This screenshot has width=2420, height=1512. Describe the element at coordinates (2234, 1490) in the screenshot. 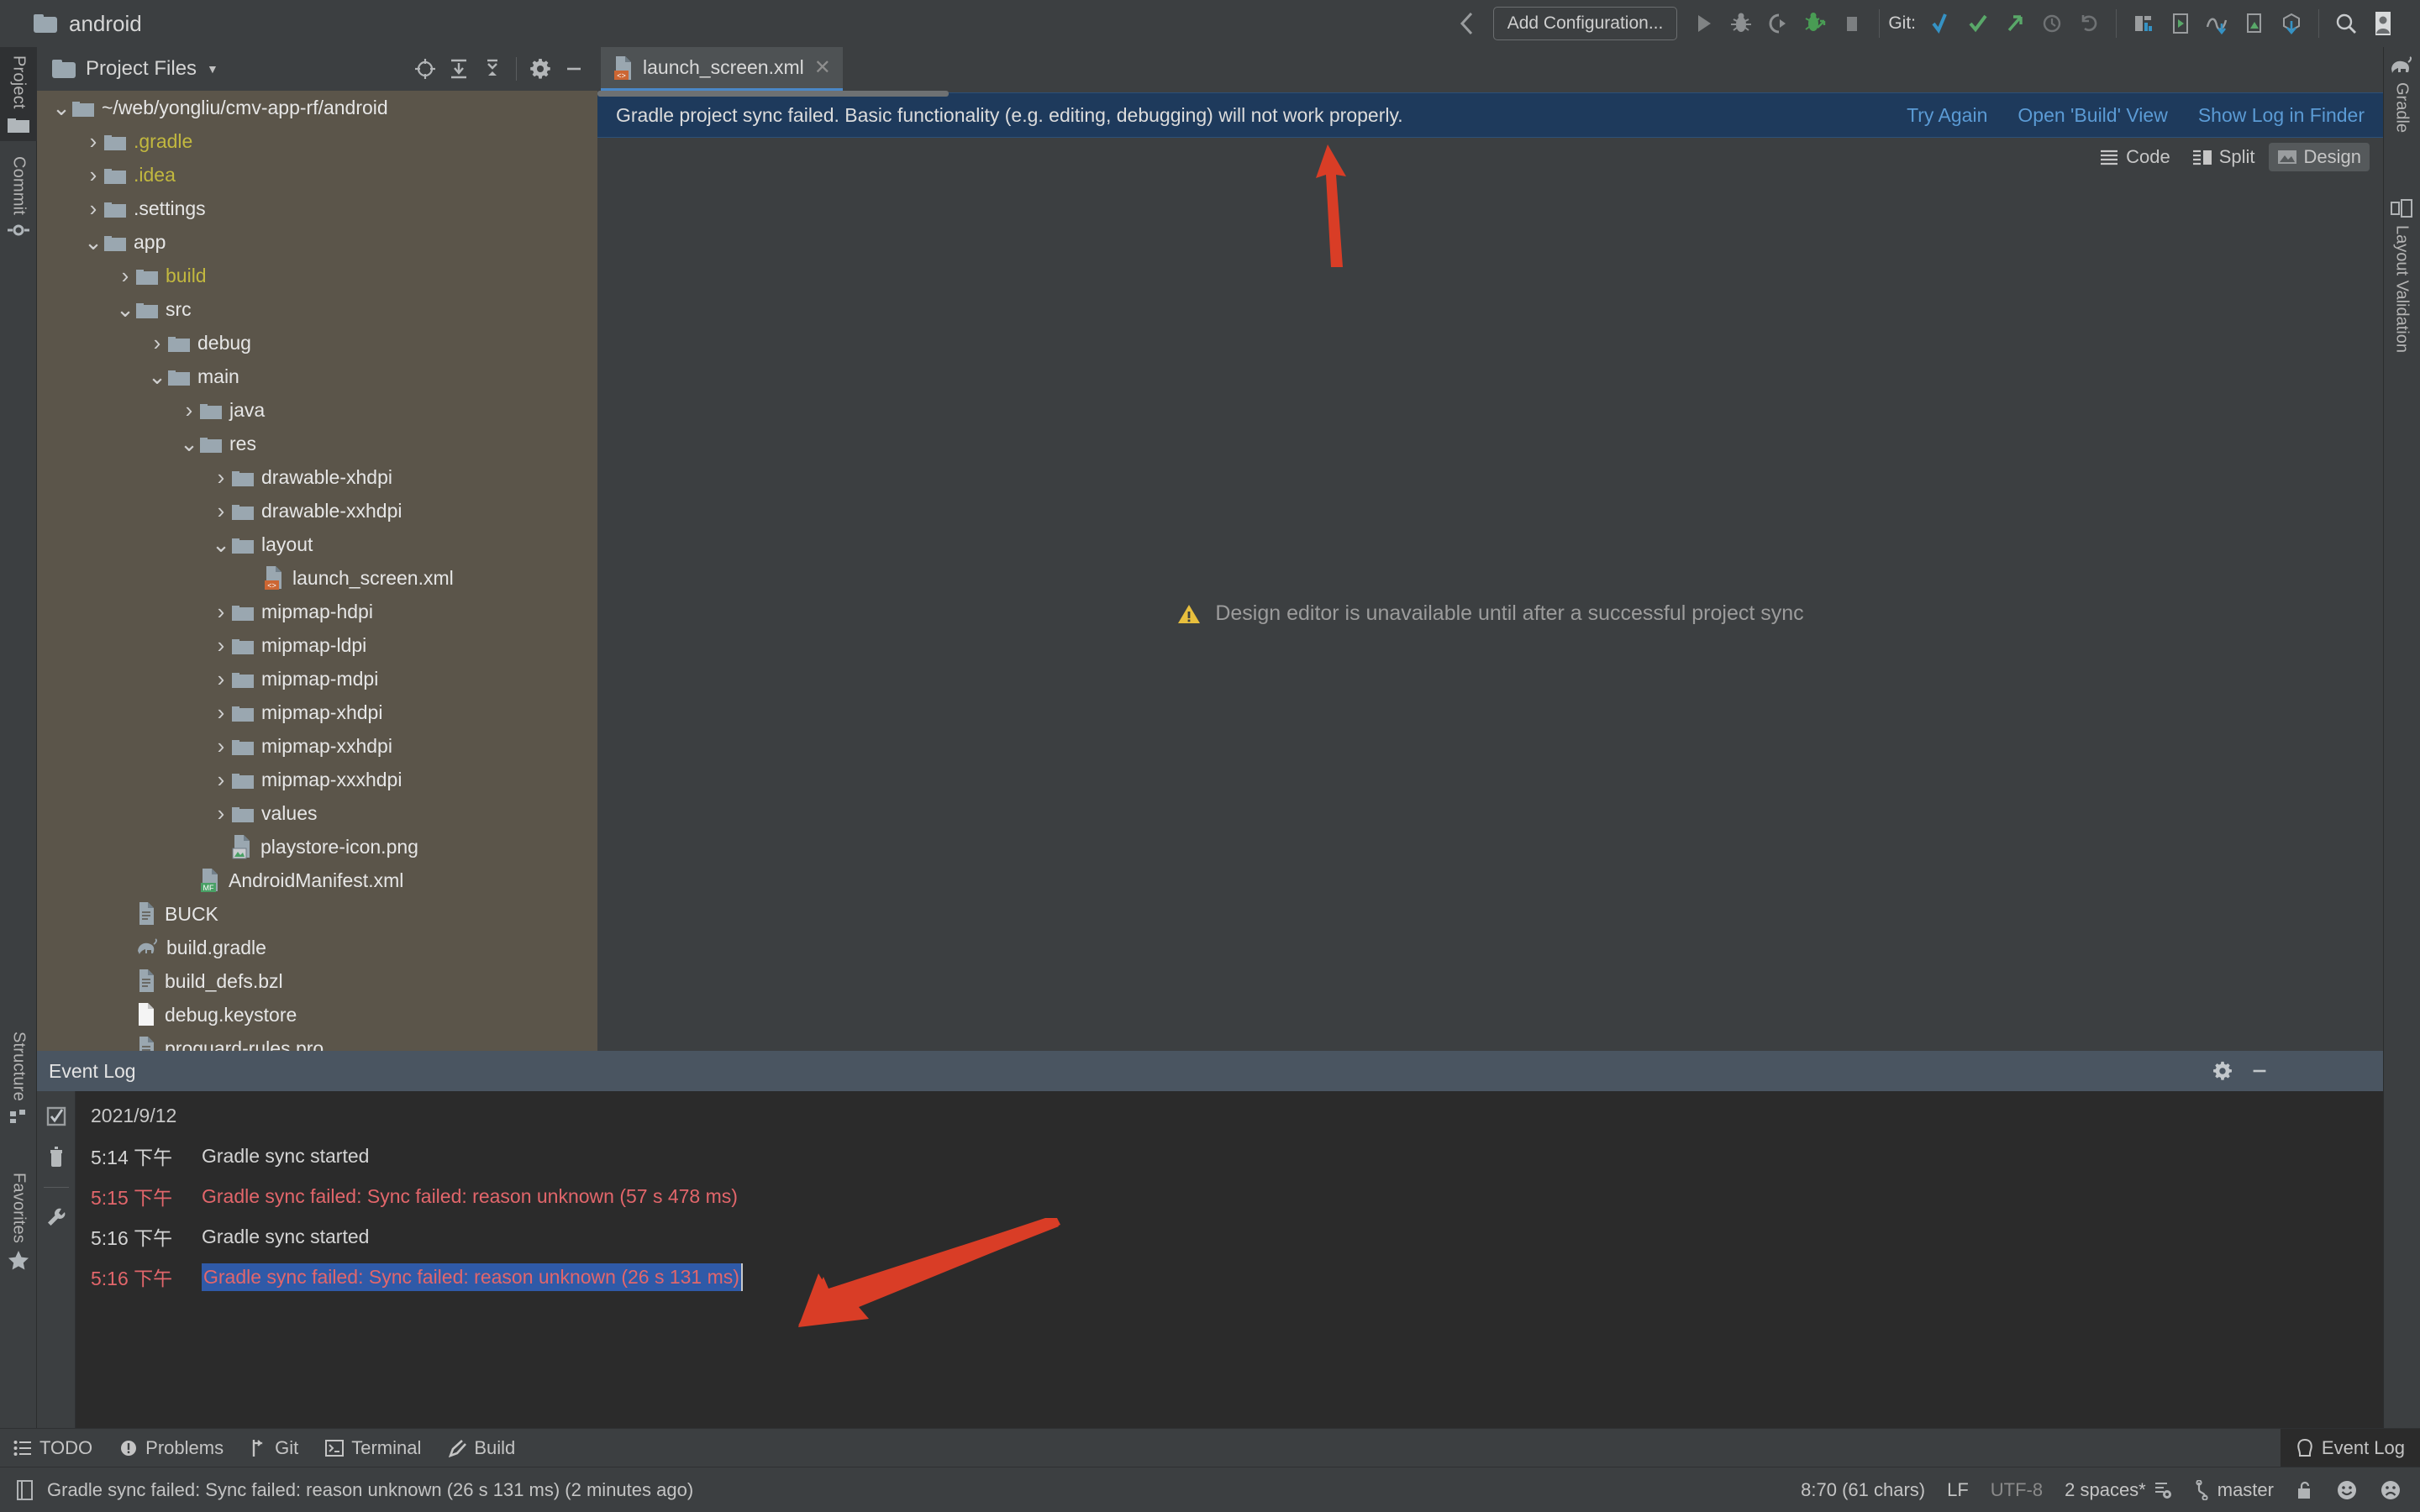

I see `git-branch-indicator: master` at that location.